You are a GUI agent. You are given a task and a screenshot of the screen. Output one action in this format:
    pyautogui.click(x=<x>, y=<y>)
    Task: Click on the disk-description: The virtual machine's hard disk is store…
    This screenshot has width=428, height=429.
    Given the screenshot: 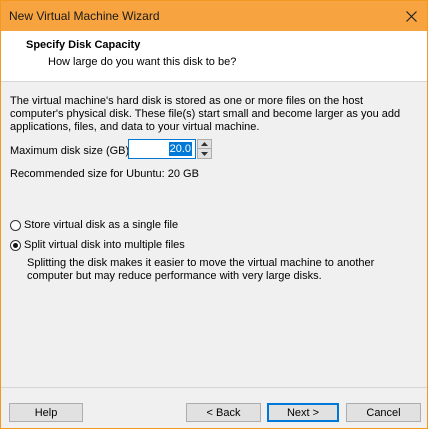 What is the action you would take?
    pyautogui.click(x=205, y=114)
    